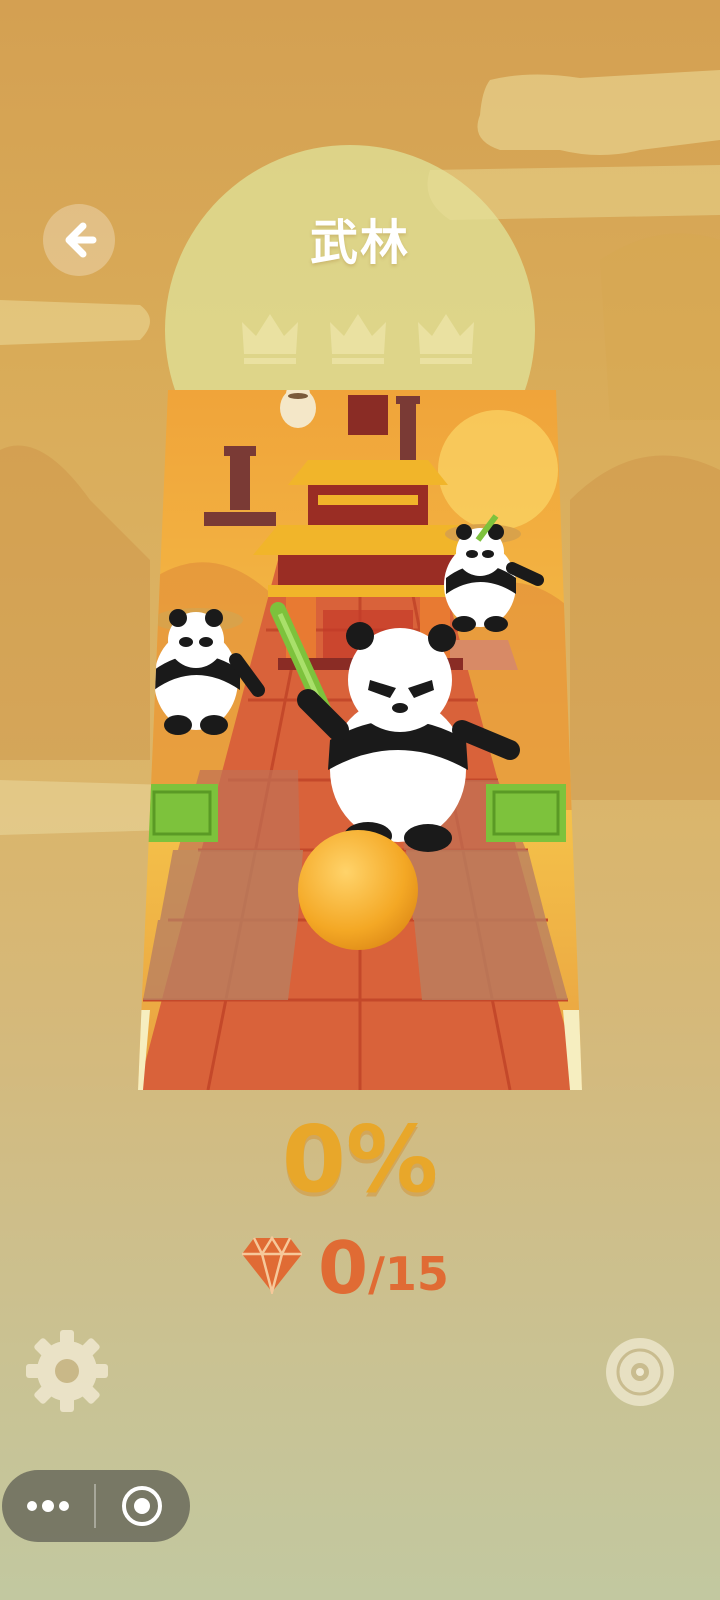 Image resolution: width=720 pixels, height=1600 pixels. I want to click on diamond-icon, so click(272, 1265).